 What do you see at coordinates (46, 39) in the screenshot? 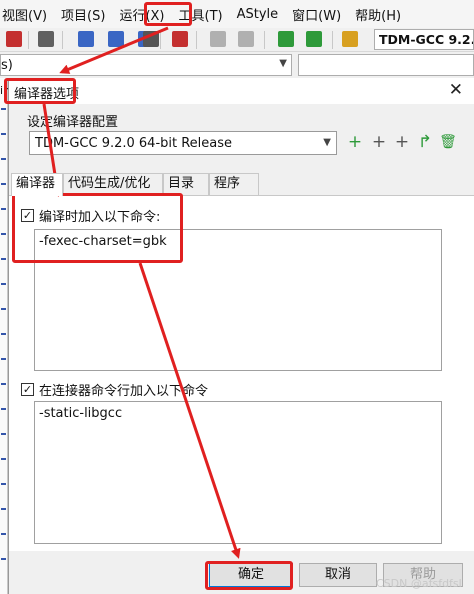
I see `print-icon` at bounding box center [46, 39].